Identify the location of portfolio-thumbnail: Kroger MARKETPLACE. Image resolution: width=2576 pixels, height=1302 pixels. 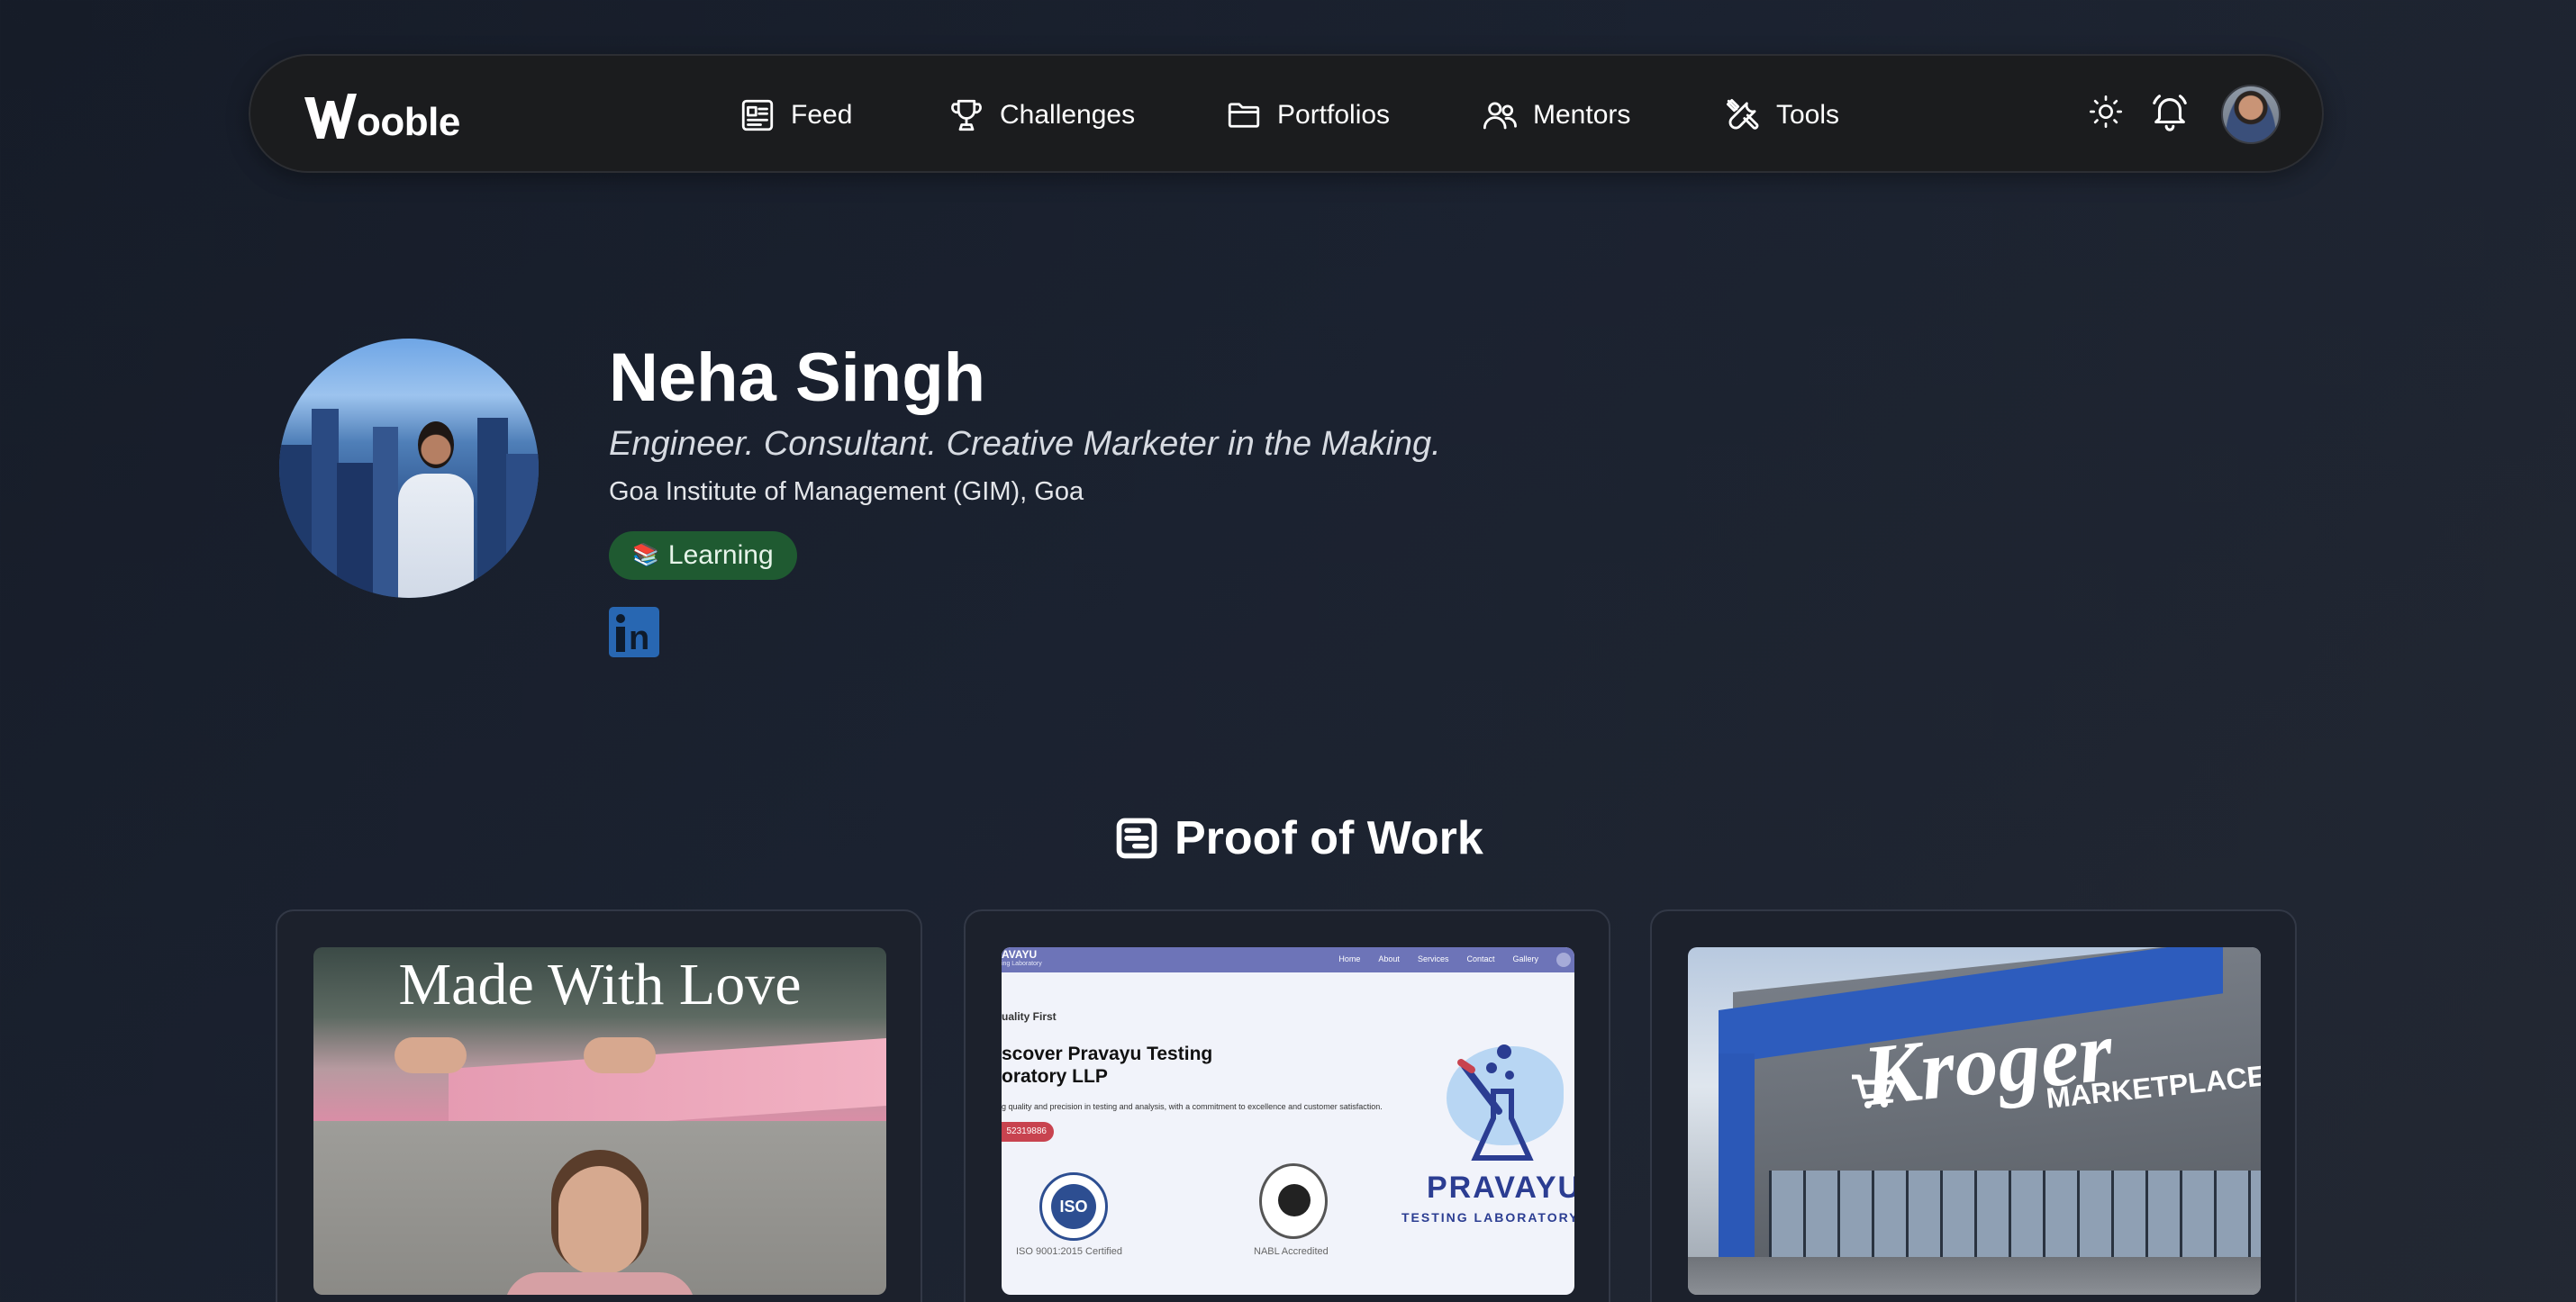
(1975, 1121).